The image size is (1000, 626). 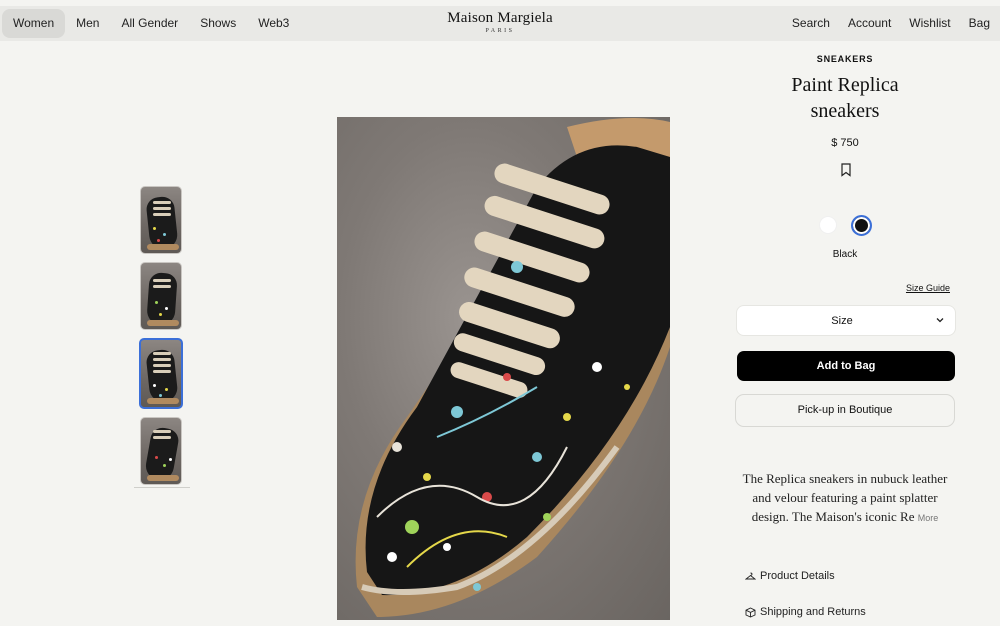 I want to click on product-details-label: Product Details, so click(x=797, y=576).